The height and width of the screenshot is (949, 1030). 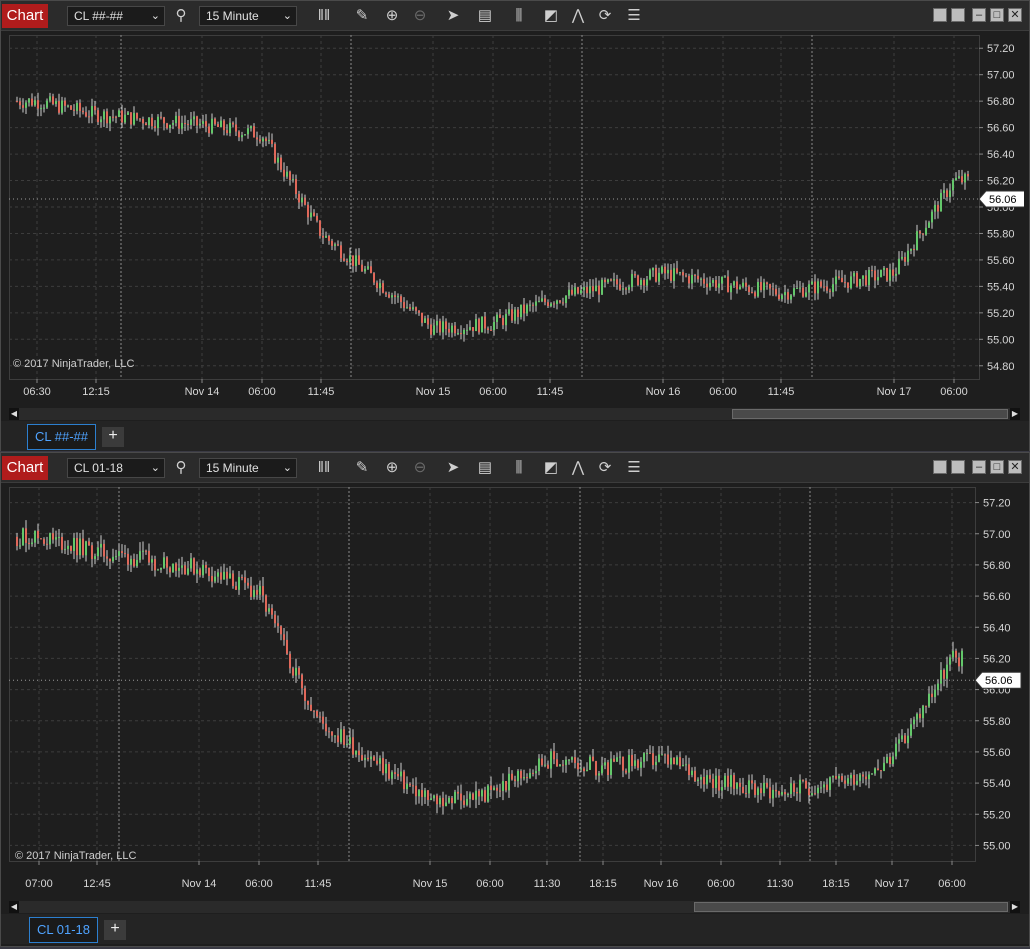 What do you see at coordinates (116, 16) in the screenshot?
I see `instrument-selector: CL ##-## ⌄` at bounding box center [116, 16].